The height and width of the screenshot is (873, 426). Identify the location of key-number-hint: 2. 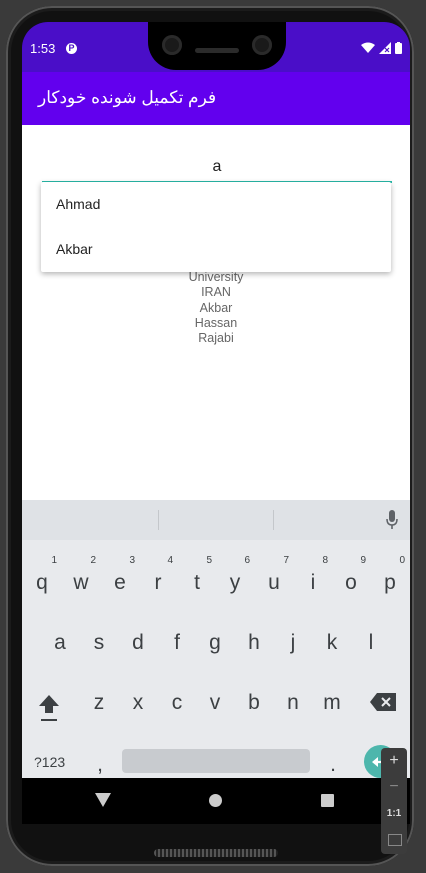
(93, 560).